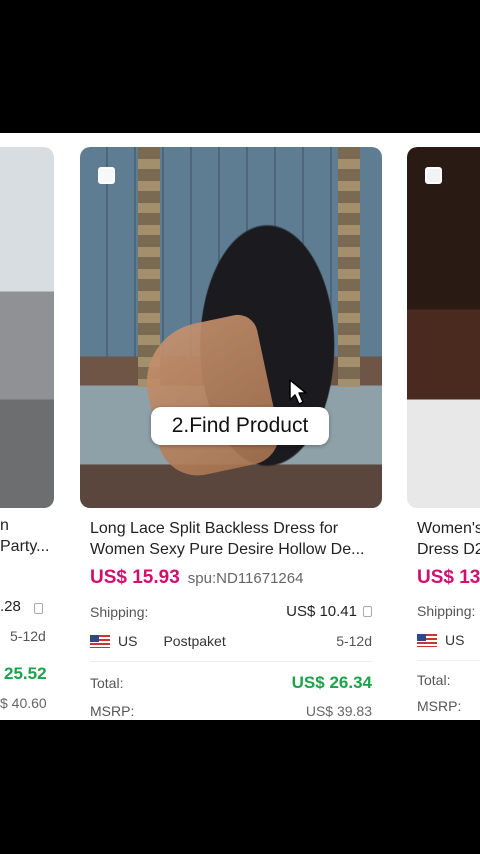 Image resolution: width=480 pixels, height=854 pixels. Describe the element at coordinates (321, 611) in the screenshot. I see `shipping-value: US$ 10.41` at that location.